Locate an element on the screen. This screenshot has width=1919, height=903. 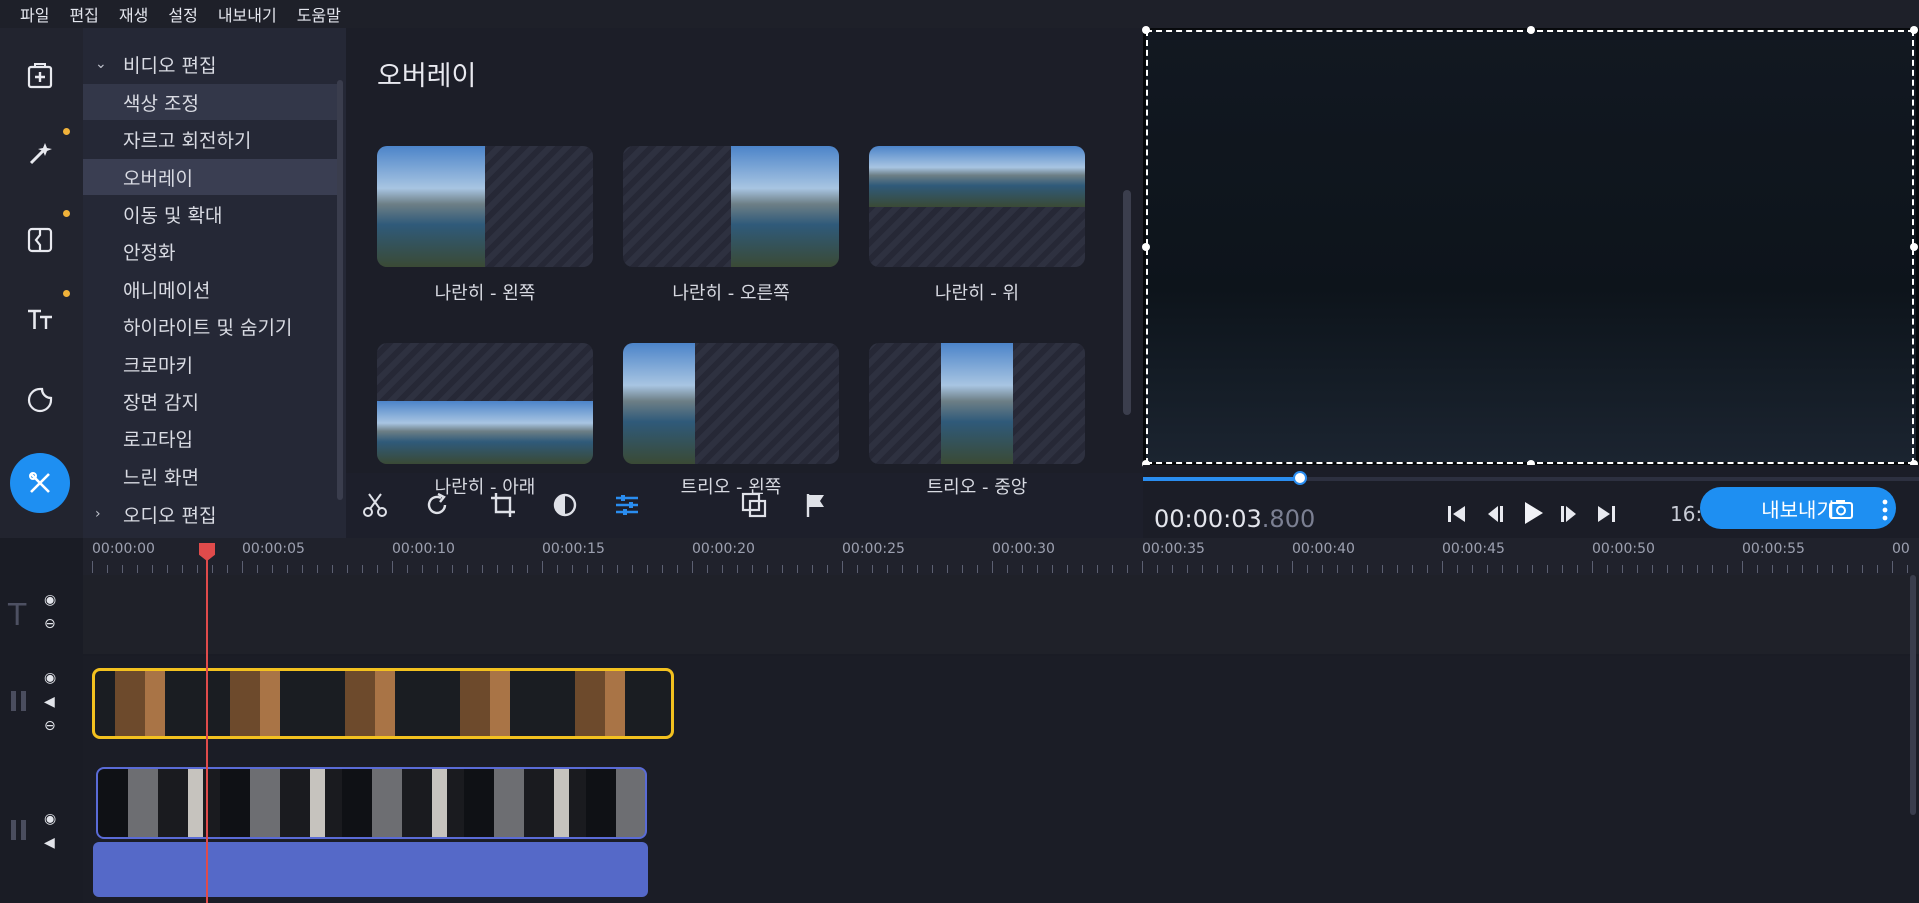
skip-end-icon is located at coordinates (1606, 514).